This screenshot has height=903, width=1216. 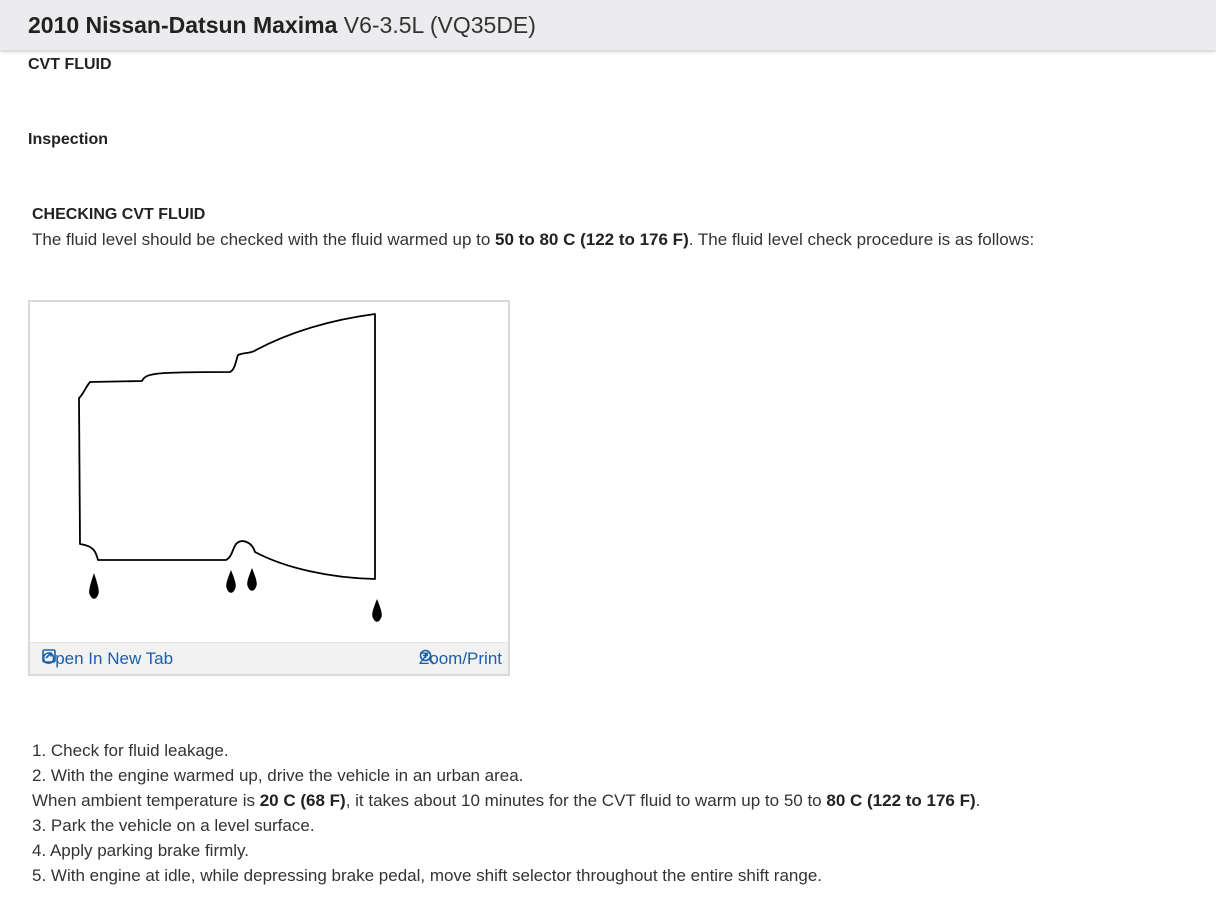 What do you see at coordinates (146, 800) in the screenshot?
I see `note-text: When ambient temperature is` at bounding box center [146, 800].